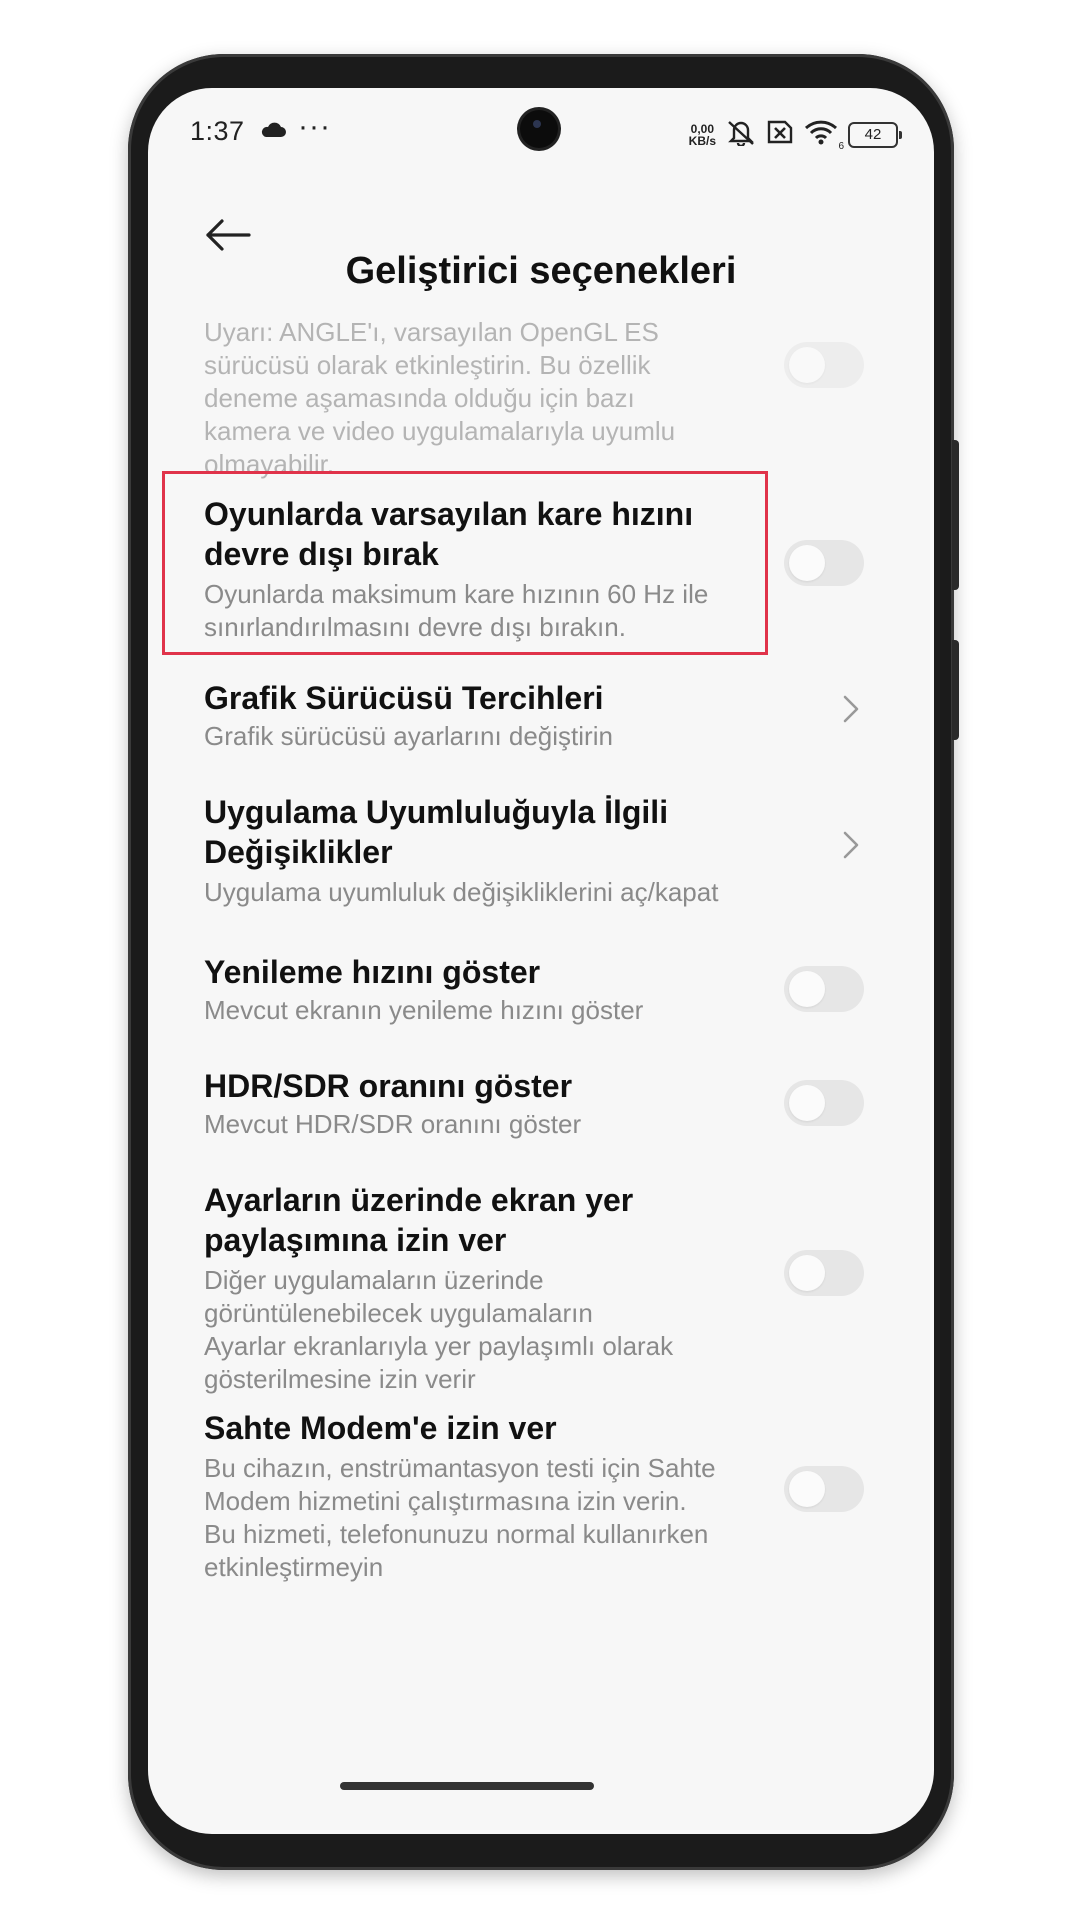 Image resolution: width=1080 pixels, height=1920 pixels. I want to click on setting-game-frame-rate-subtitle-2: sınırlandırılmasını devre dışı bırakın., so click(415, 627).